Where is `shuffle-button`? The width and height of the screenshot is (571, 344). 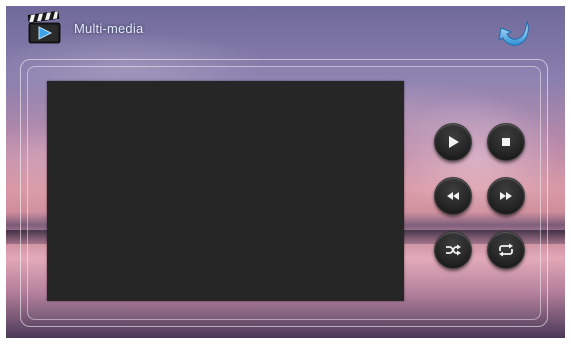
shuffle-button is located at coordinates (453, 250).